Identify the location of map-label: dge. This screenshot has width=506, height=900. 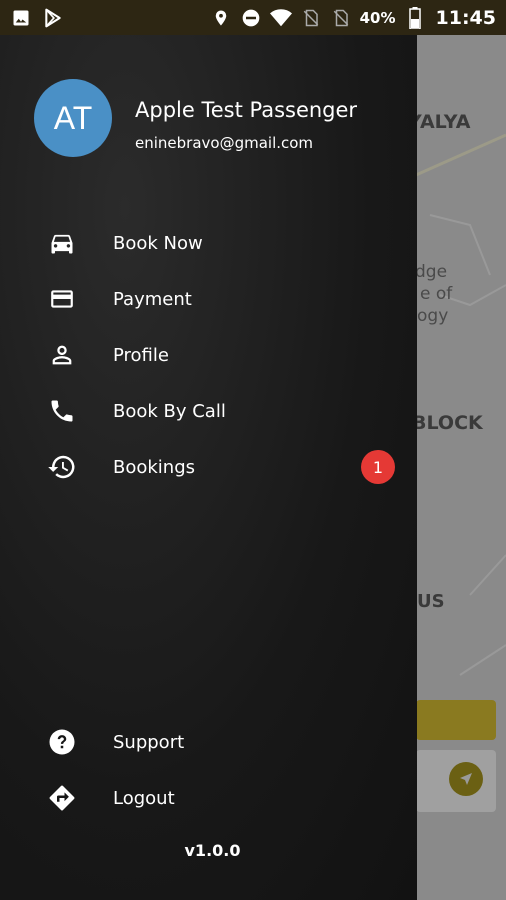
(431, 272).